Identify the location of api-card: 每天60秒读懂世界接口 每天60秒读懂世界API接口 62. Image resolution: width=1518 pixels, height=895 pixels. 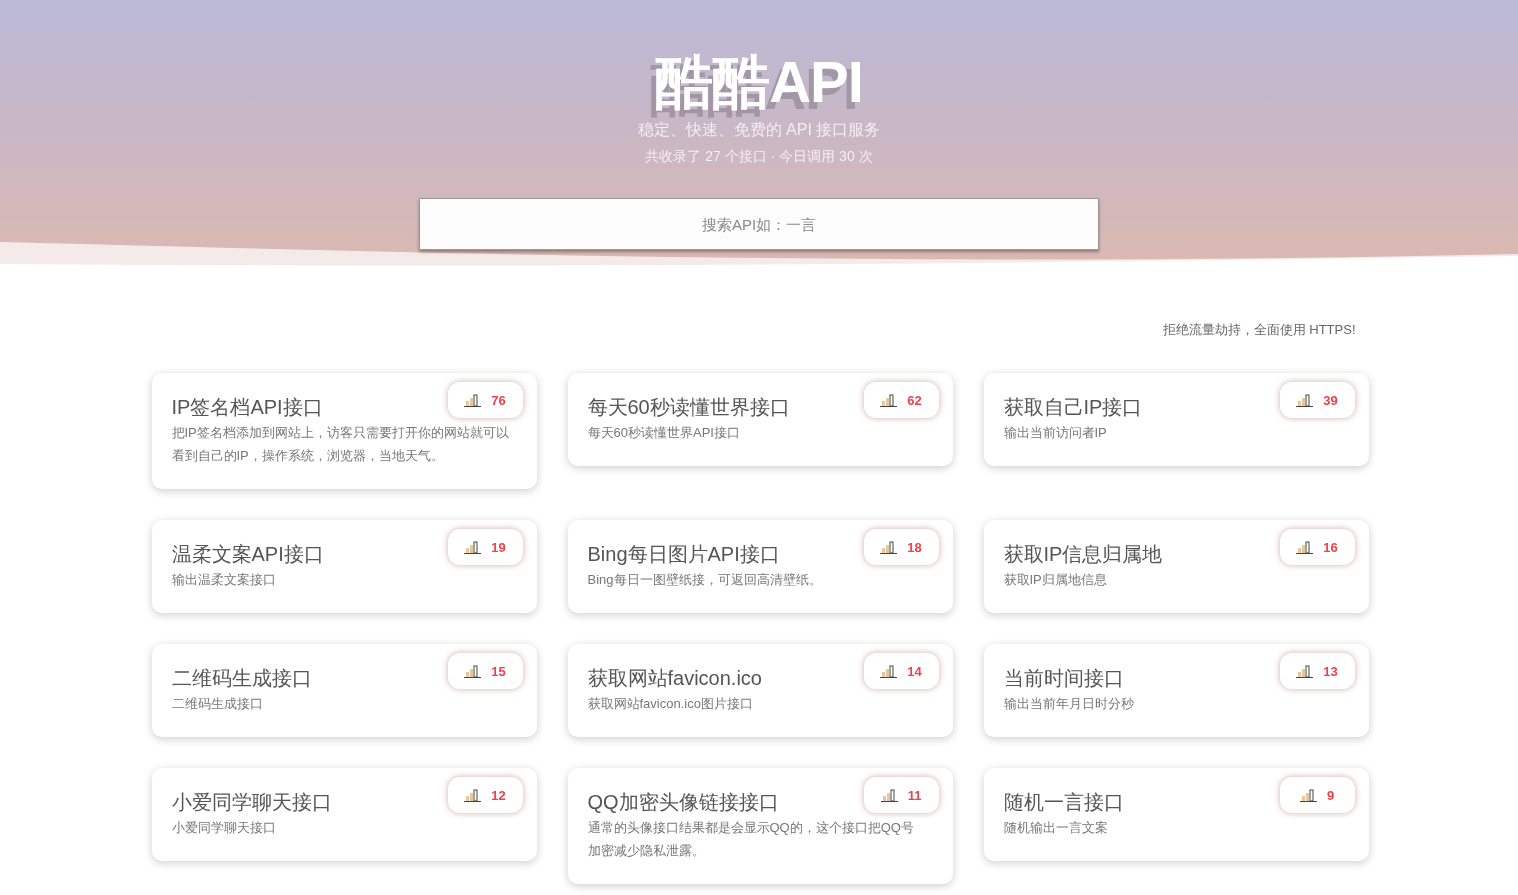
(760, 419).